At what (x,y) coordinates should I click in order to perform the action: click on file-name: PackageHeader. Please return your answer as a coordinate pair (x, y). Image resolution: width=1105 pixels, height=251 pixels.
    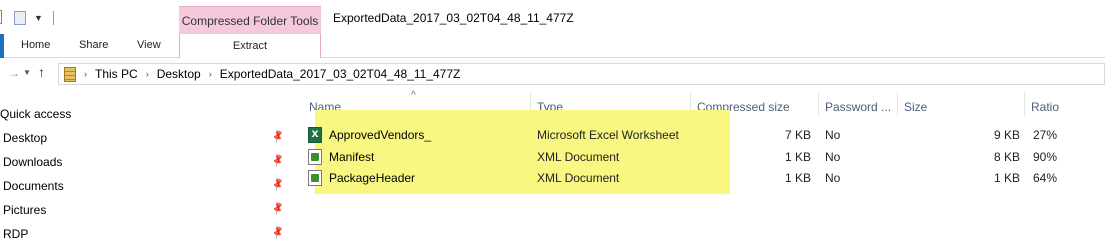
    Looking at the image, I should click on (372, 178).